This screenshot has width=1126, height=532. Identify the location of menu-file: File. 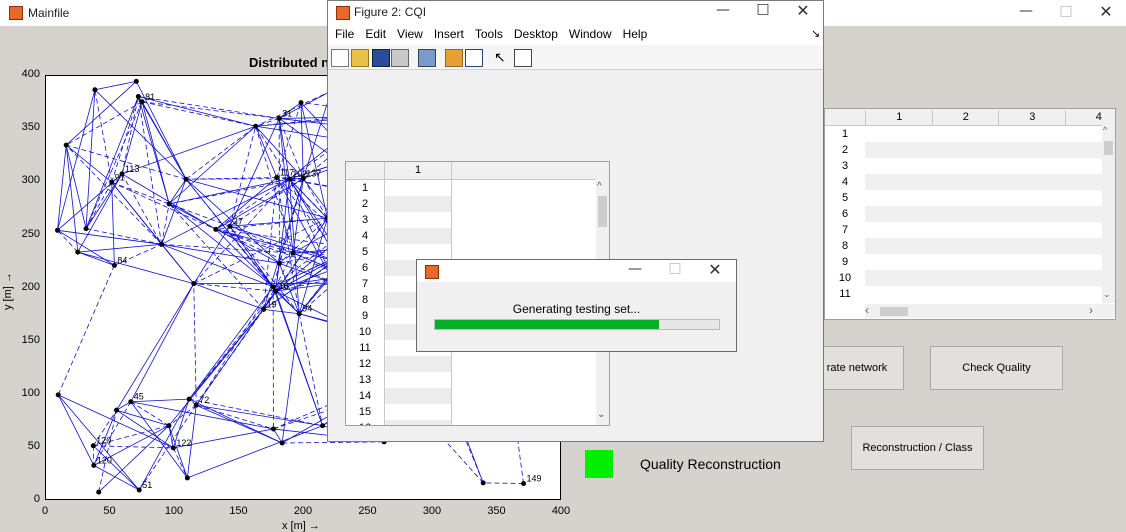
(344, 34).